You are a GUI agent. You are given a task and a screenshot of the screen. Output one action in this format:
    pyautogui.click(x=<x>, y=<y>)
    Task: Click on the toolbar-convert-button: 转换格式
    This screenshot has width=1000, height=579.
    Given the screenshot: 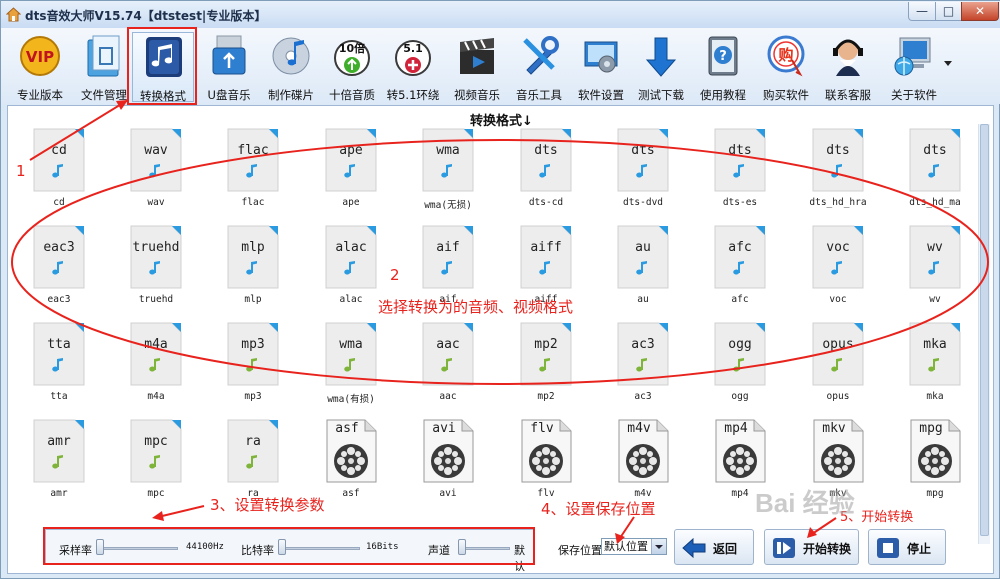 What is the action you would take?
    pyautogui.click(x=163, y=67)
    